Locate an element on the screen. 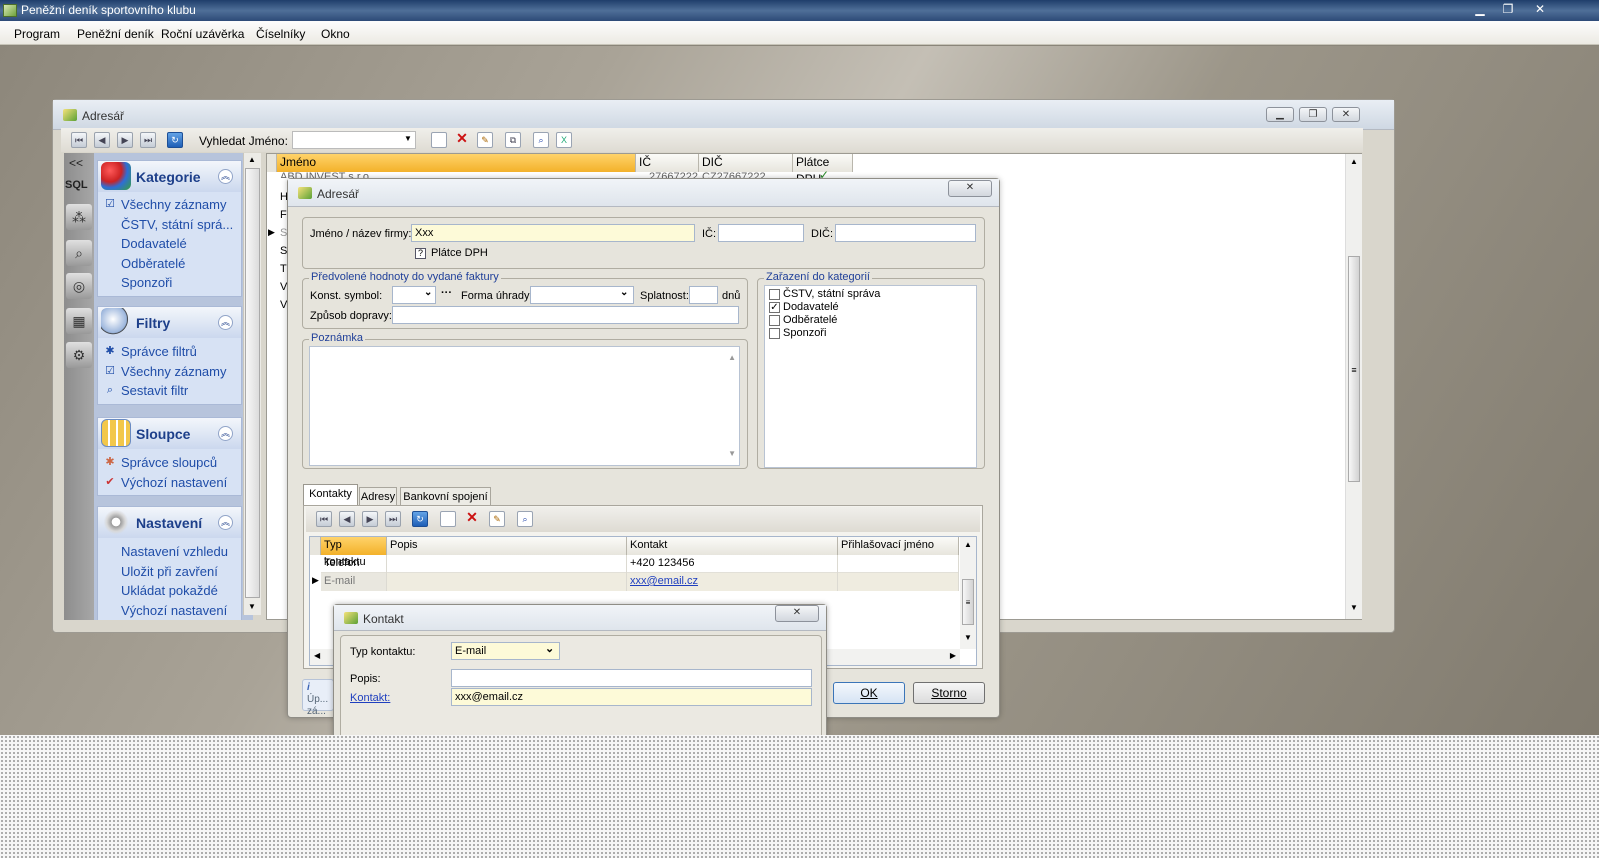  menu-program: Program is located at coordinates (37, 34).